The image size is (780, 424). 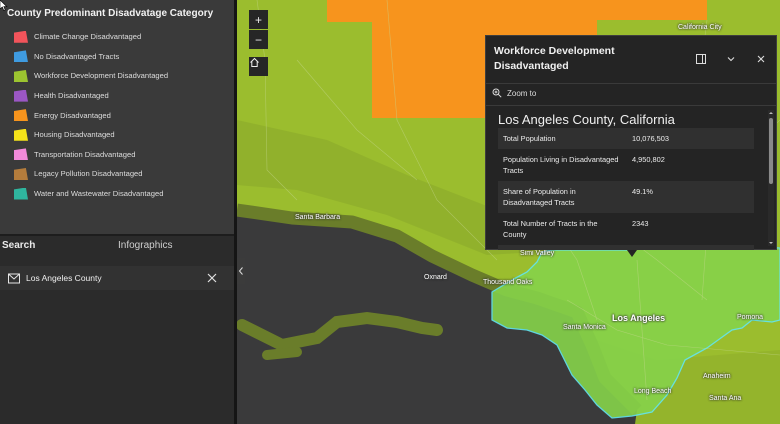 I want to click on search-panel: Search Infographics Los Angeles County, so click(x=118, y=330).